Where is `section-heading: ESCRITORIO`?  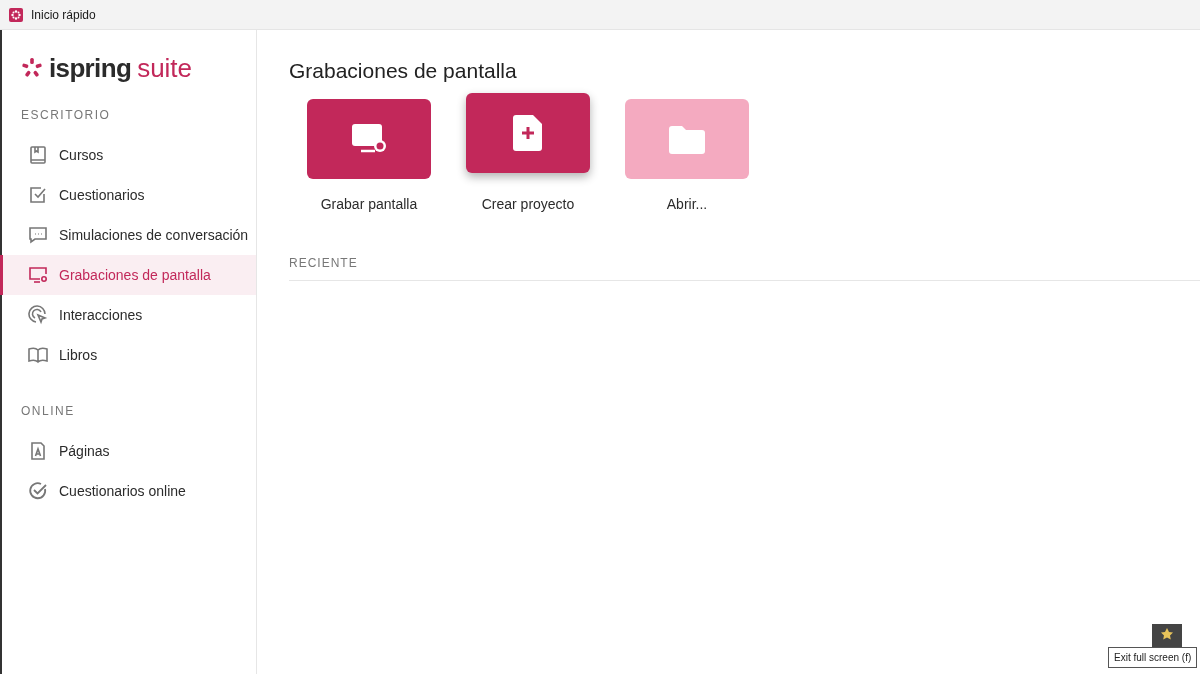
section-heading: ESCRITORIO is located at coordinates (66, 115).